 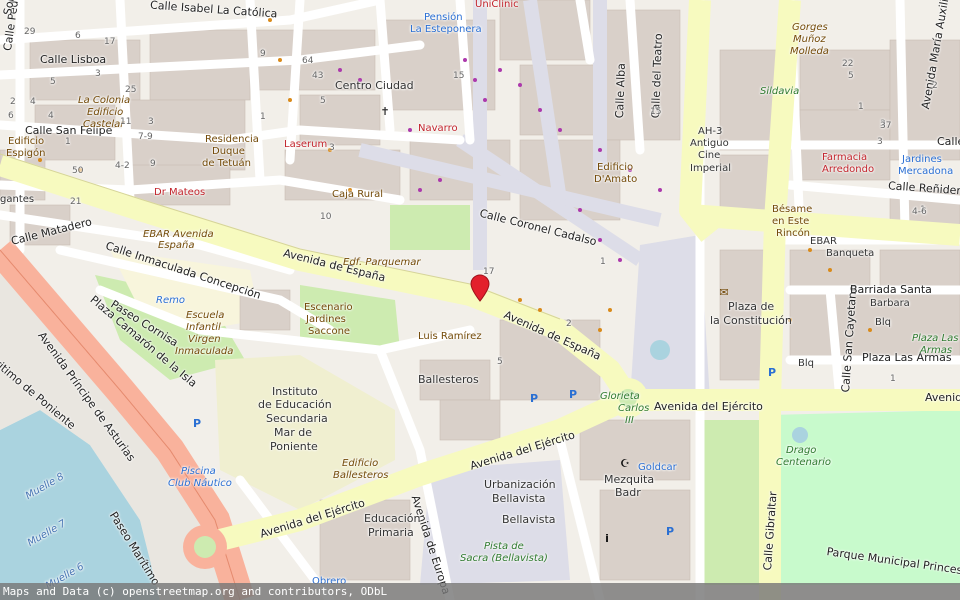 I want to click on label-barriada-santa: Barriada Santa, so click(x=891, y=289).